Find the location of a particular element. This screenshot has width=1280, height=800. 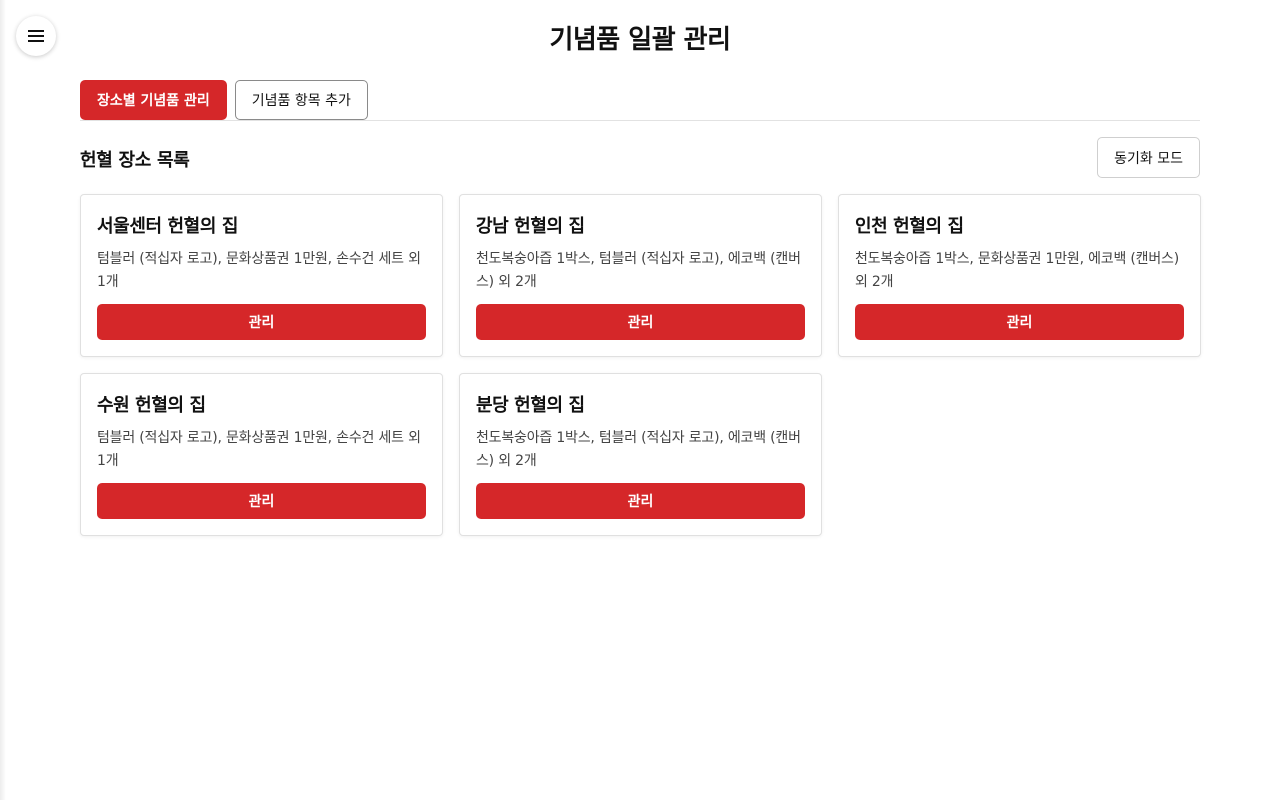

section-title: 헌혈 장소 목록 is located at coordinates (135, 160).